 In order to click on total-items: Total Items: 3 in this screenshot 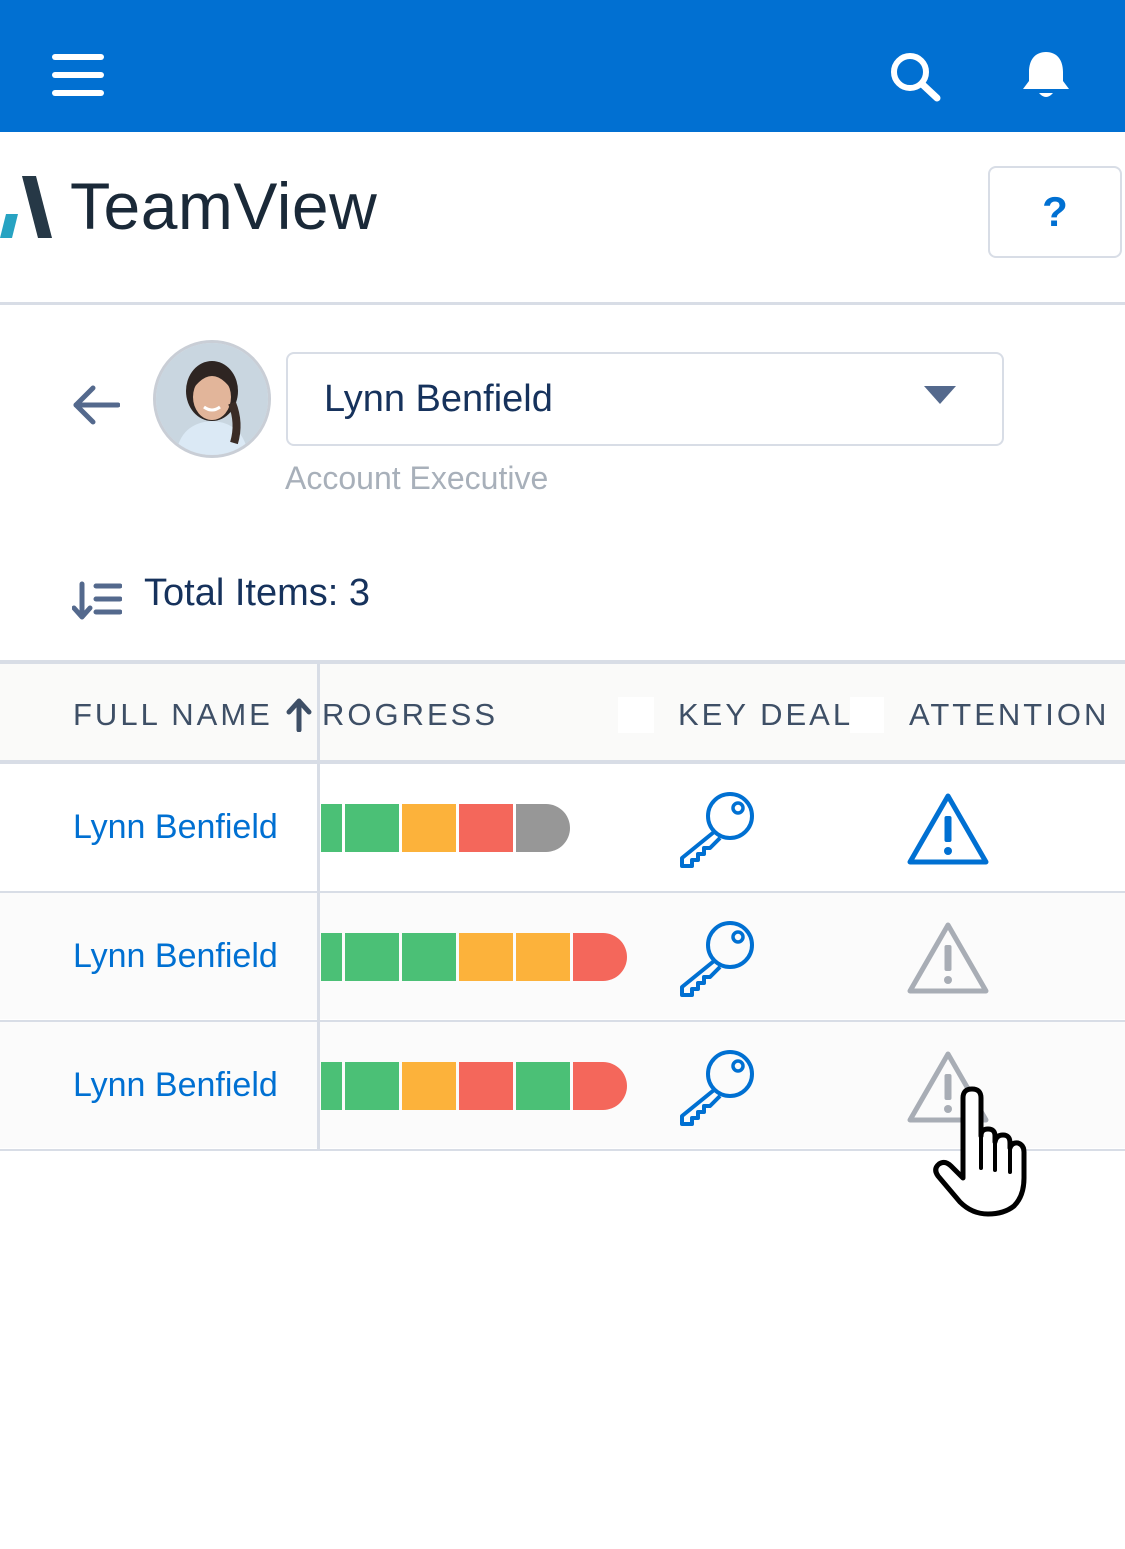, I will do `click(257, 593)`.